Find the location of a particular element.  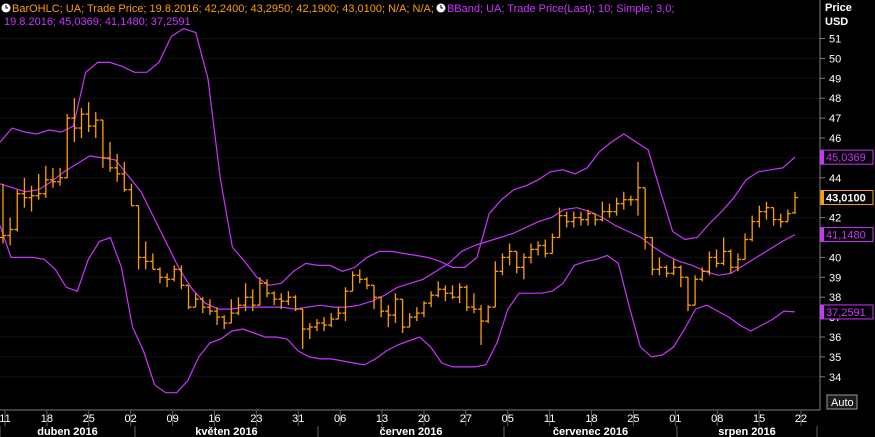

y-tick-label: 51 is located at coordinates (835, 40).